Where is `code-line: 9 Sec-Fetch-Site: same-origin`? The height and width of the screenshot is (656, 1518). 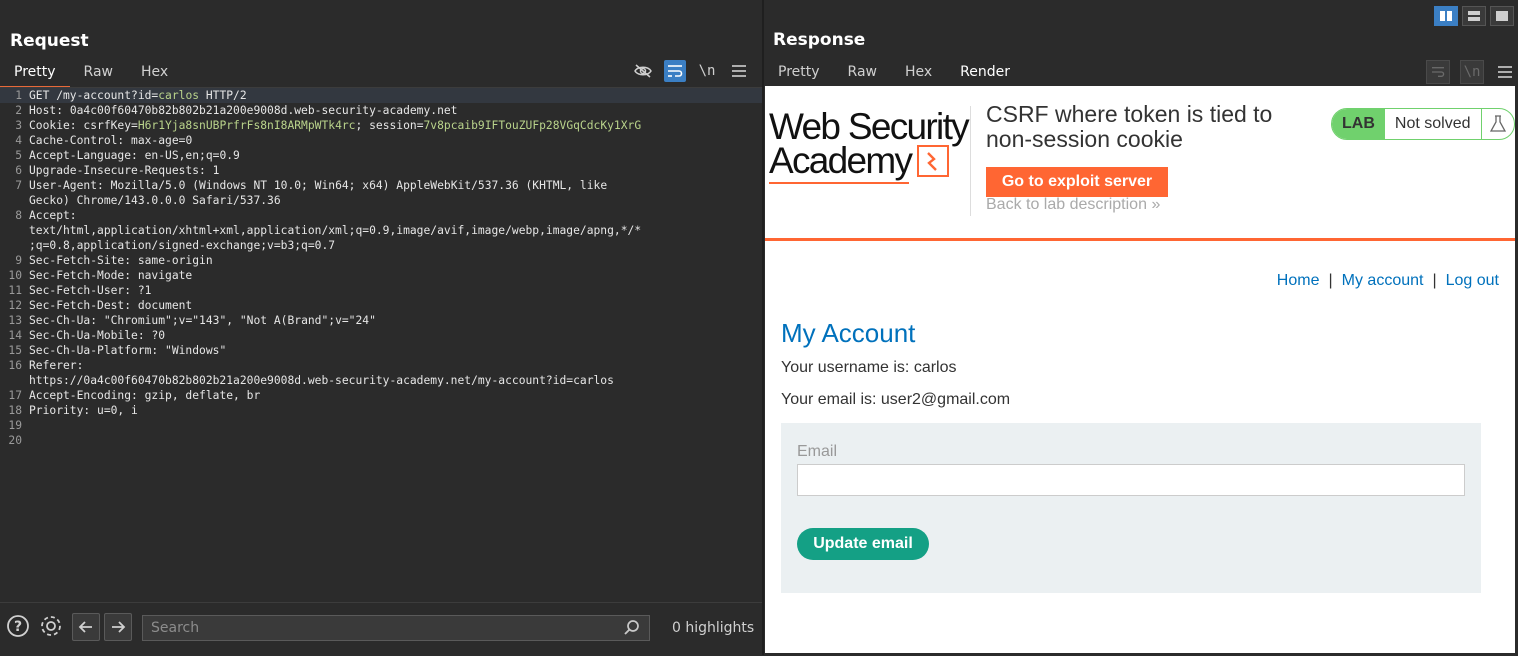 code-line: 9 Sec-Fetch-Site: same-origin is located at coordinates (381, 260).